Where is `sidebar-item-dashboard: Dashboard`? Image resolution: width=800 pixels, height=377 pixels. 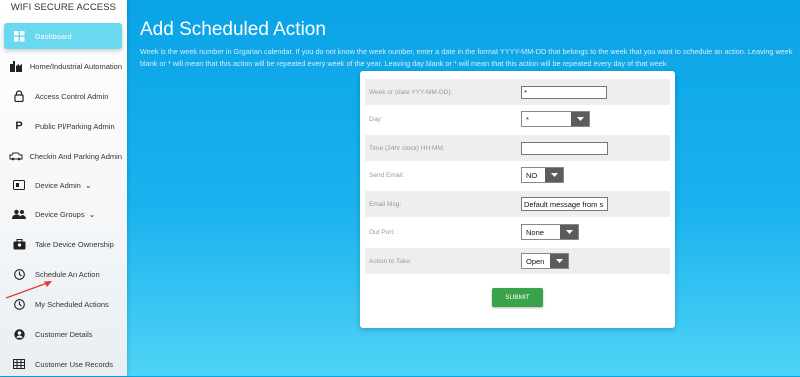
sidebar-item-dashboard: Dashboard is located at coordinates (63, 36).